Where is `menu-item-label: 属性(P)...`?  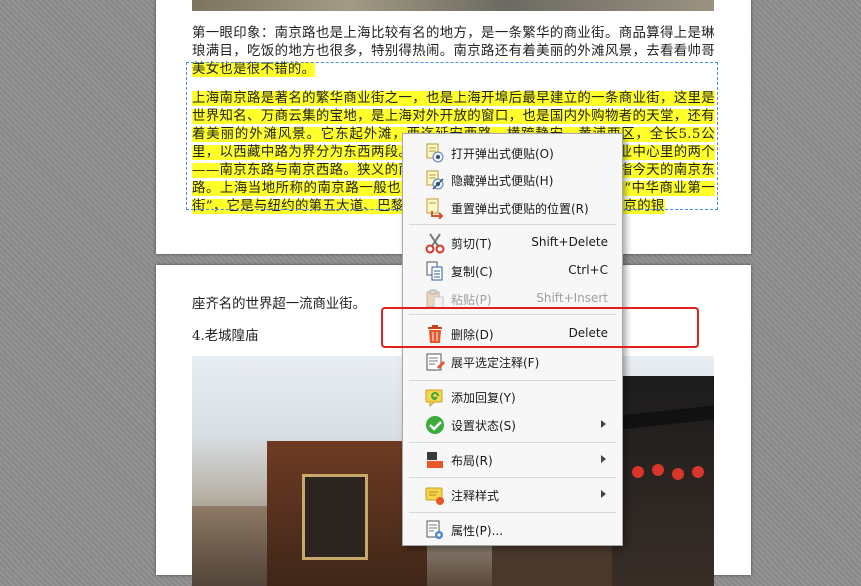 menu-item-label: 属性(P)... is located at coordinates (477, 531).